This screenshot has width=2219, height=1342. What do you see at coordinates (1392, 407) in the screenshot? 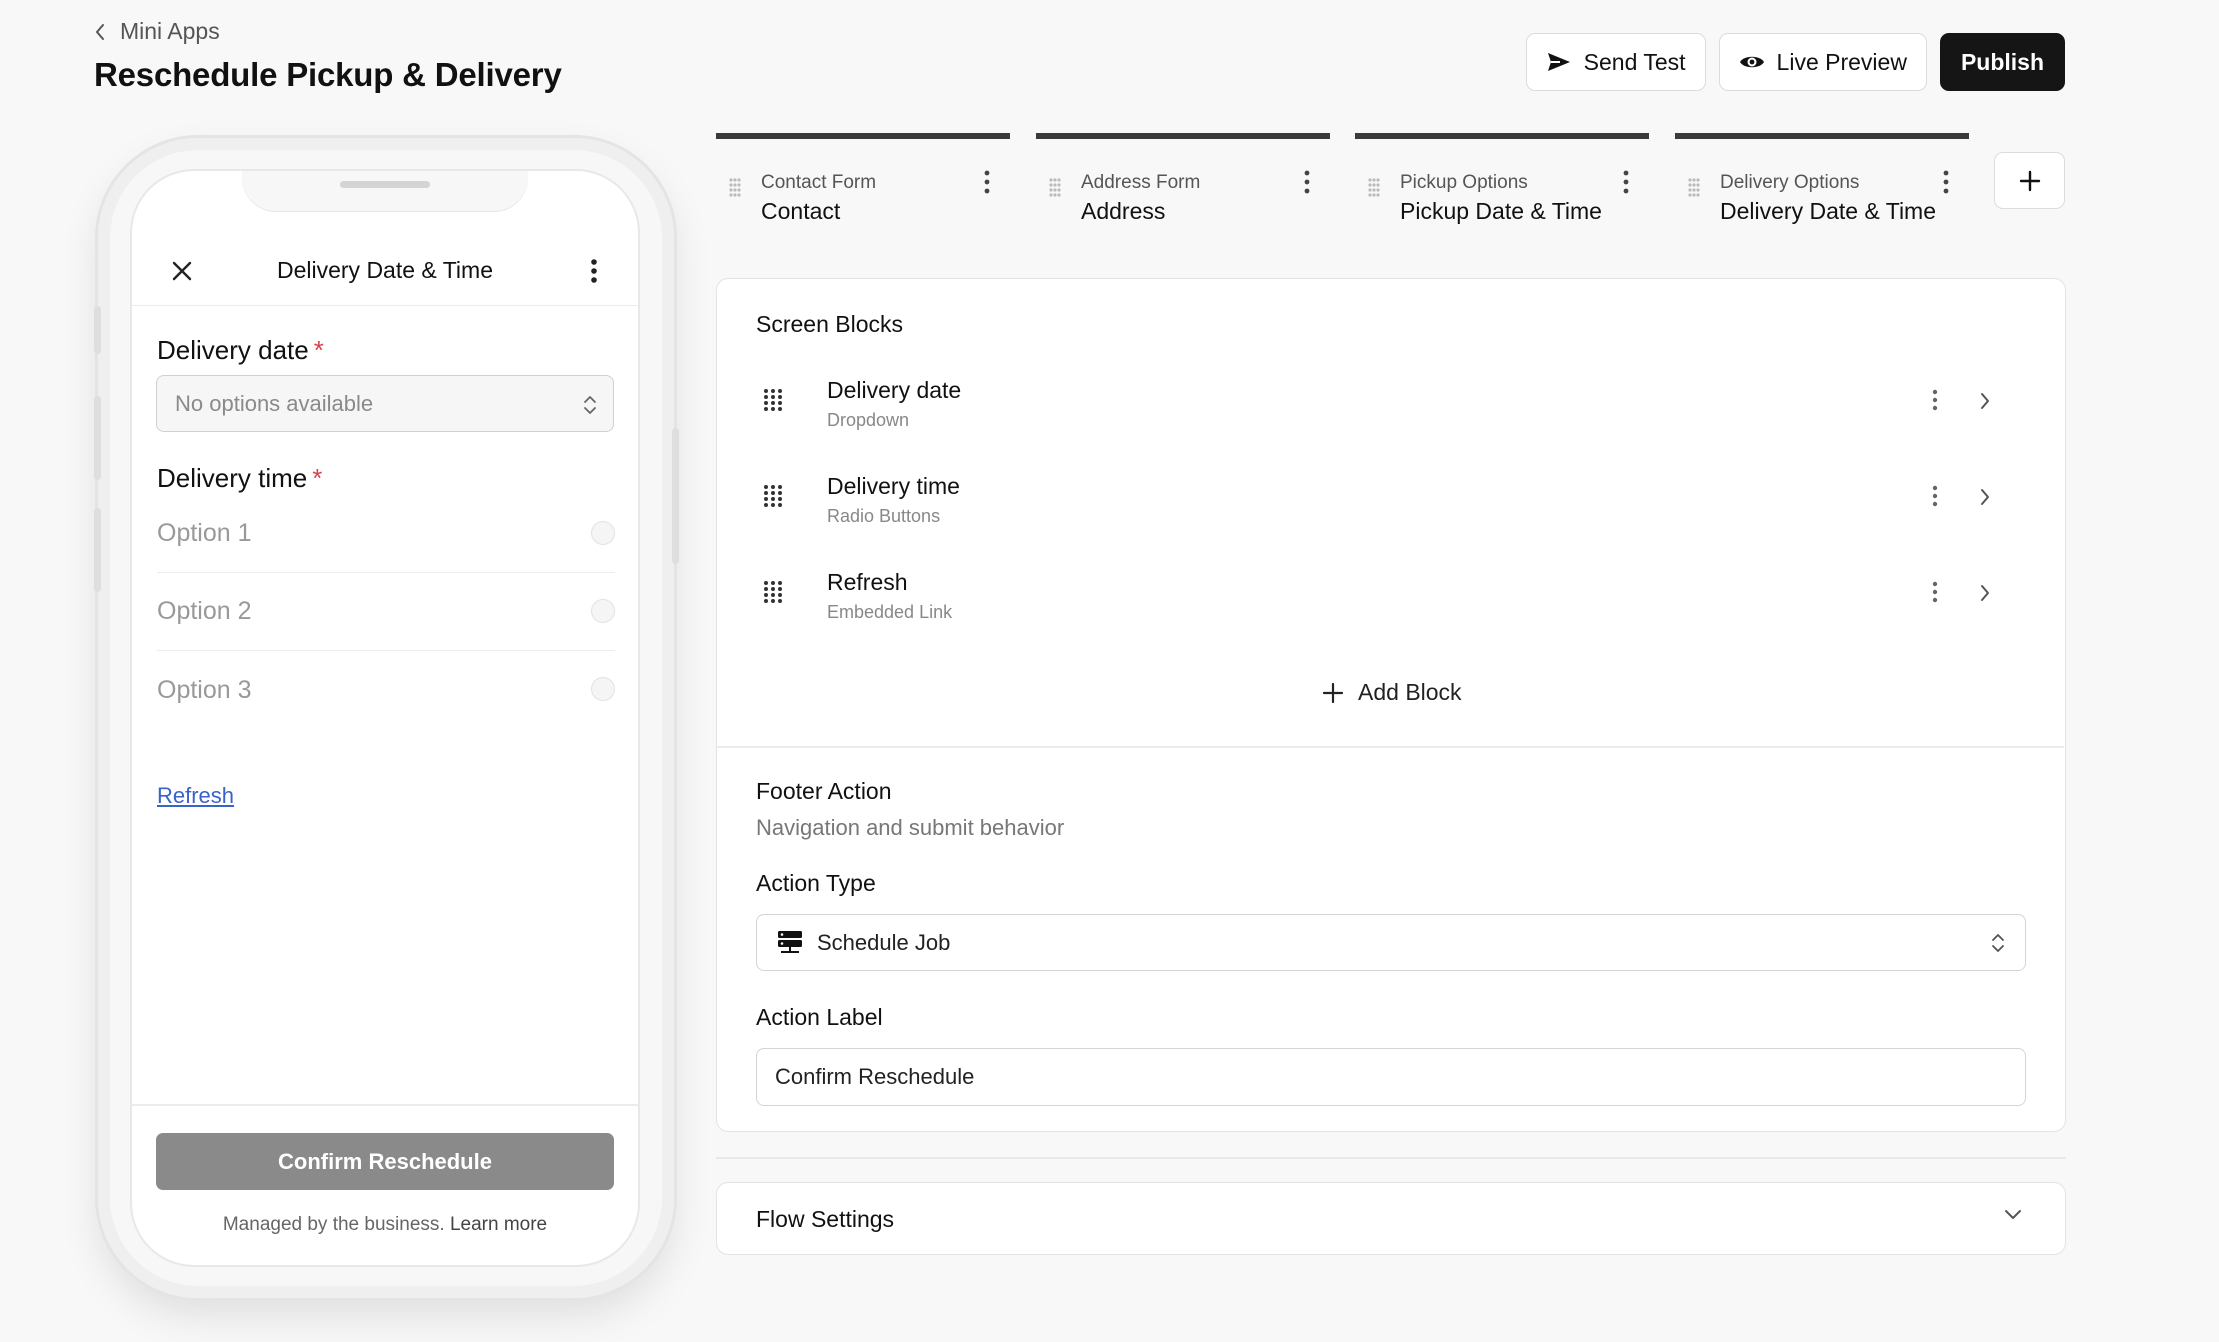
I see `block-item: Delivery date Dropdown` at bounding box center [1392, 407].